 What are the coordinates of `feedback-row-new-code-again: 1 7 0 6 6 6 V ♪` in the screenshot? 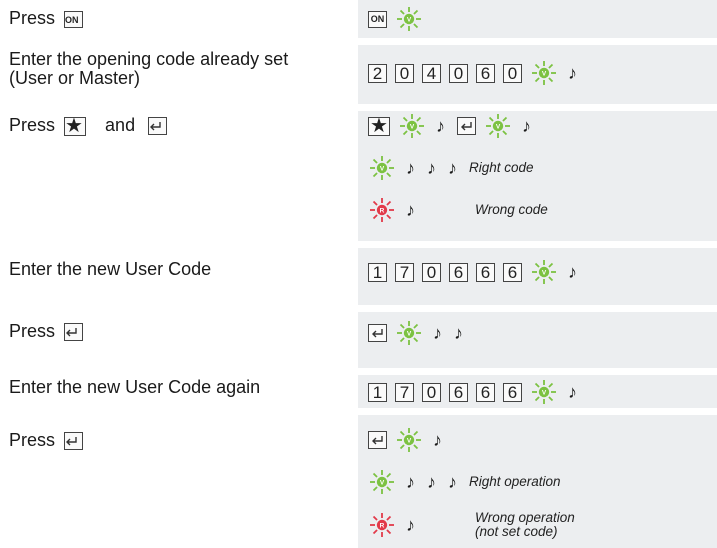 It's located at (478, 392).